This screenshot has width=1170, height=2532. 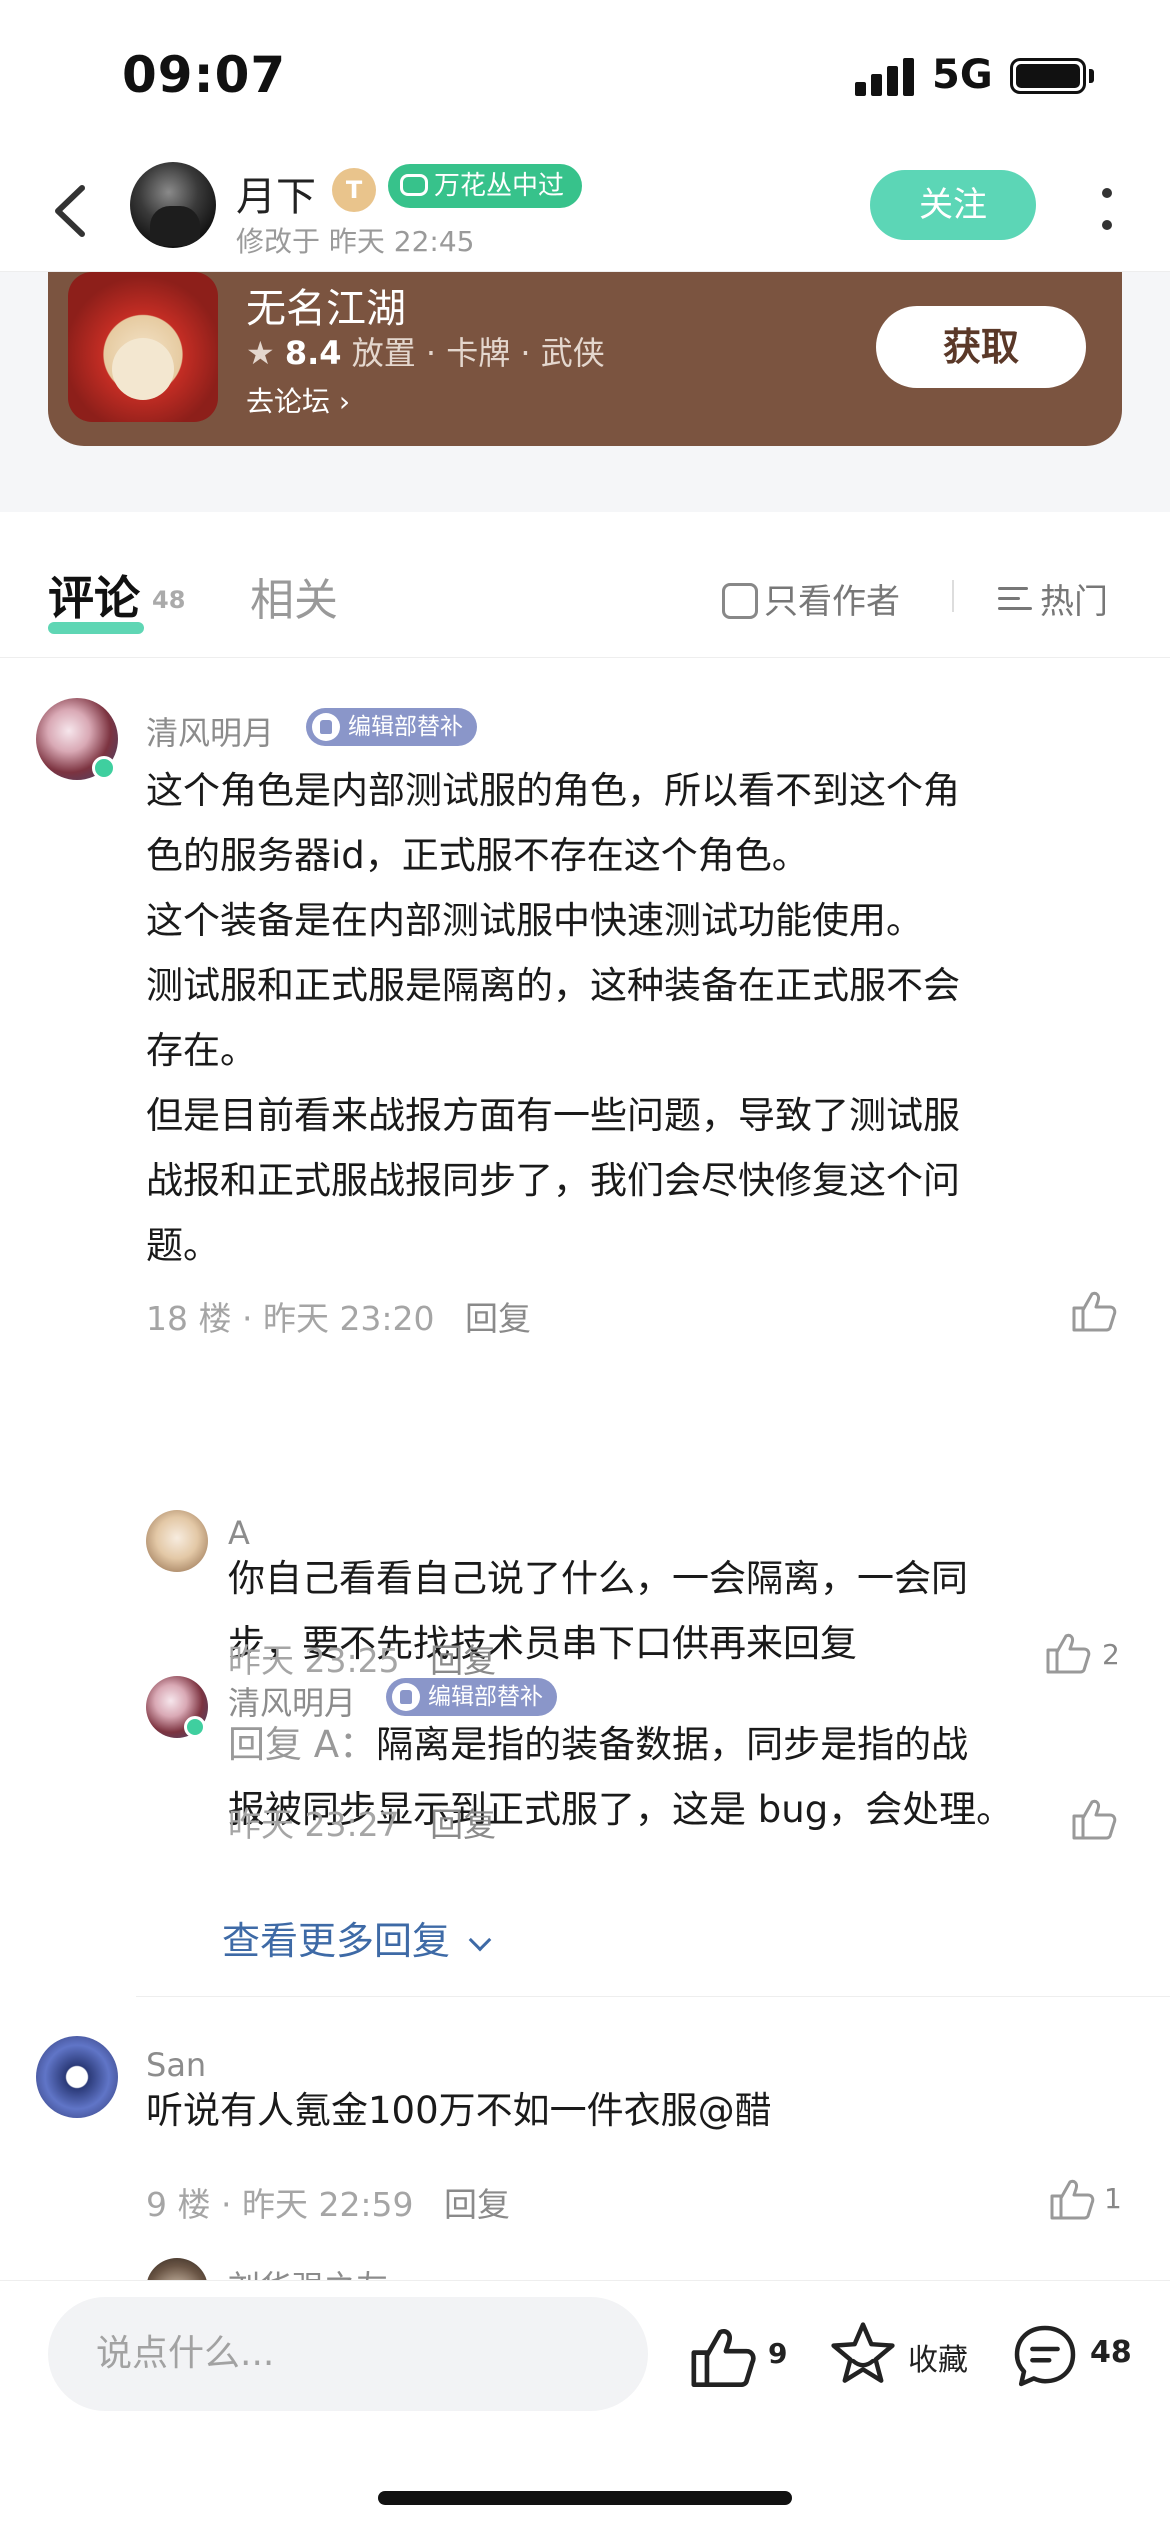 What do you see at coordinates (480, 1940) in the screenshot?
I see `chevron-down-icon` at bounding box center [480, 1940].